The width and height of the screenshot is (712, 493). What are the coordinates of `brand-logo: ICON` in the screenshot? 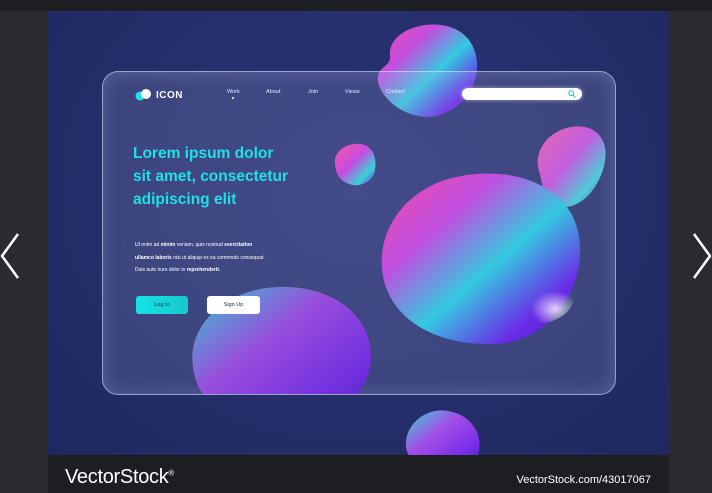 It's located at (159, 95).